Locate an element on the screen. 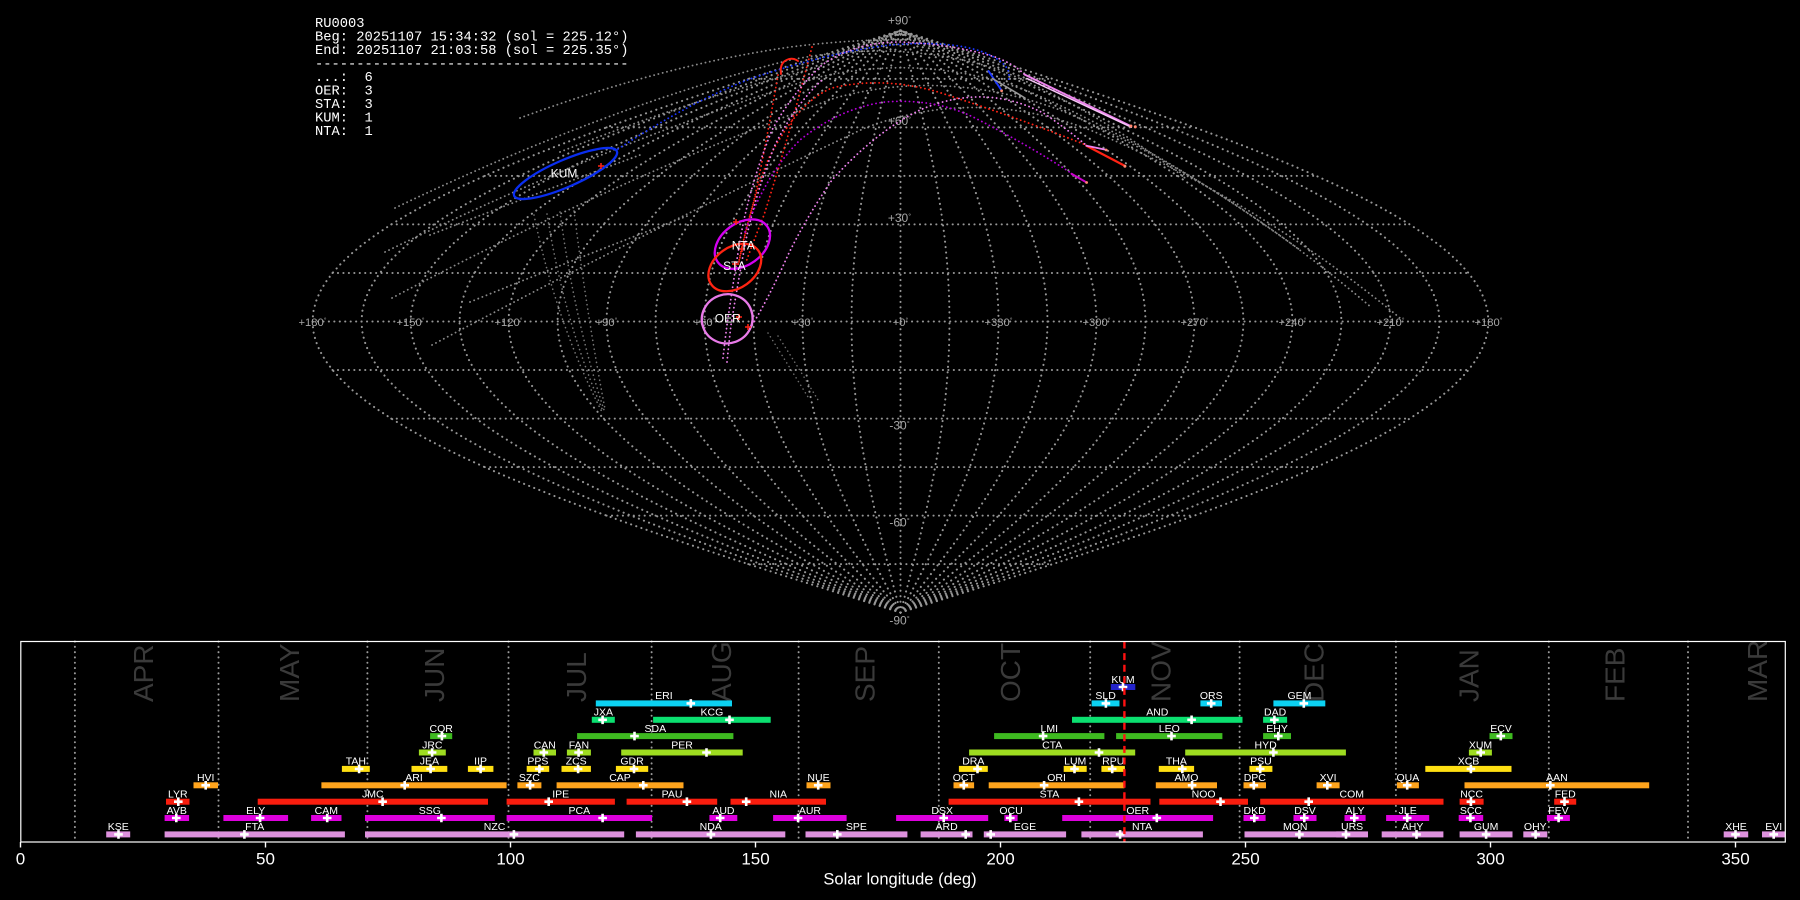  svg-text: DAD is located at coordinates (1275, 713).